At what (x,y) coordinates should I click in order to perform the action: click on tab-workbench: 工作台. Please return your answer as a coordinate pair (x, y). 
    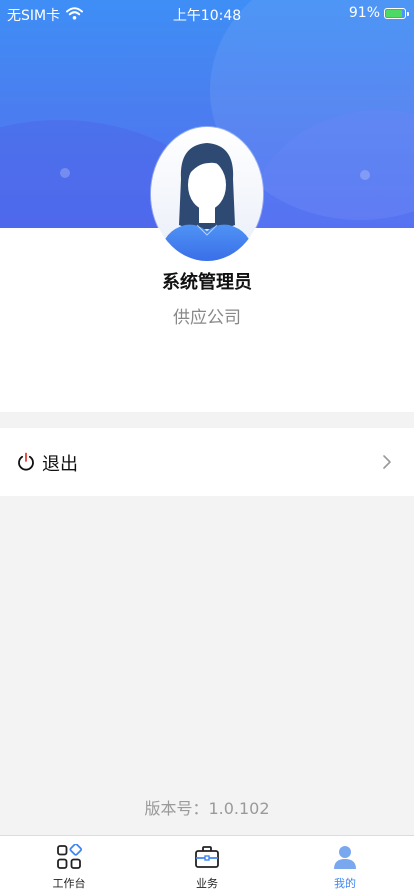
    Looking at the image, I should click on (69, 866).